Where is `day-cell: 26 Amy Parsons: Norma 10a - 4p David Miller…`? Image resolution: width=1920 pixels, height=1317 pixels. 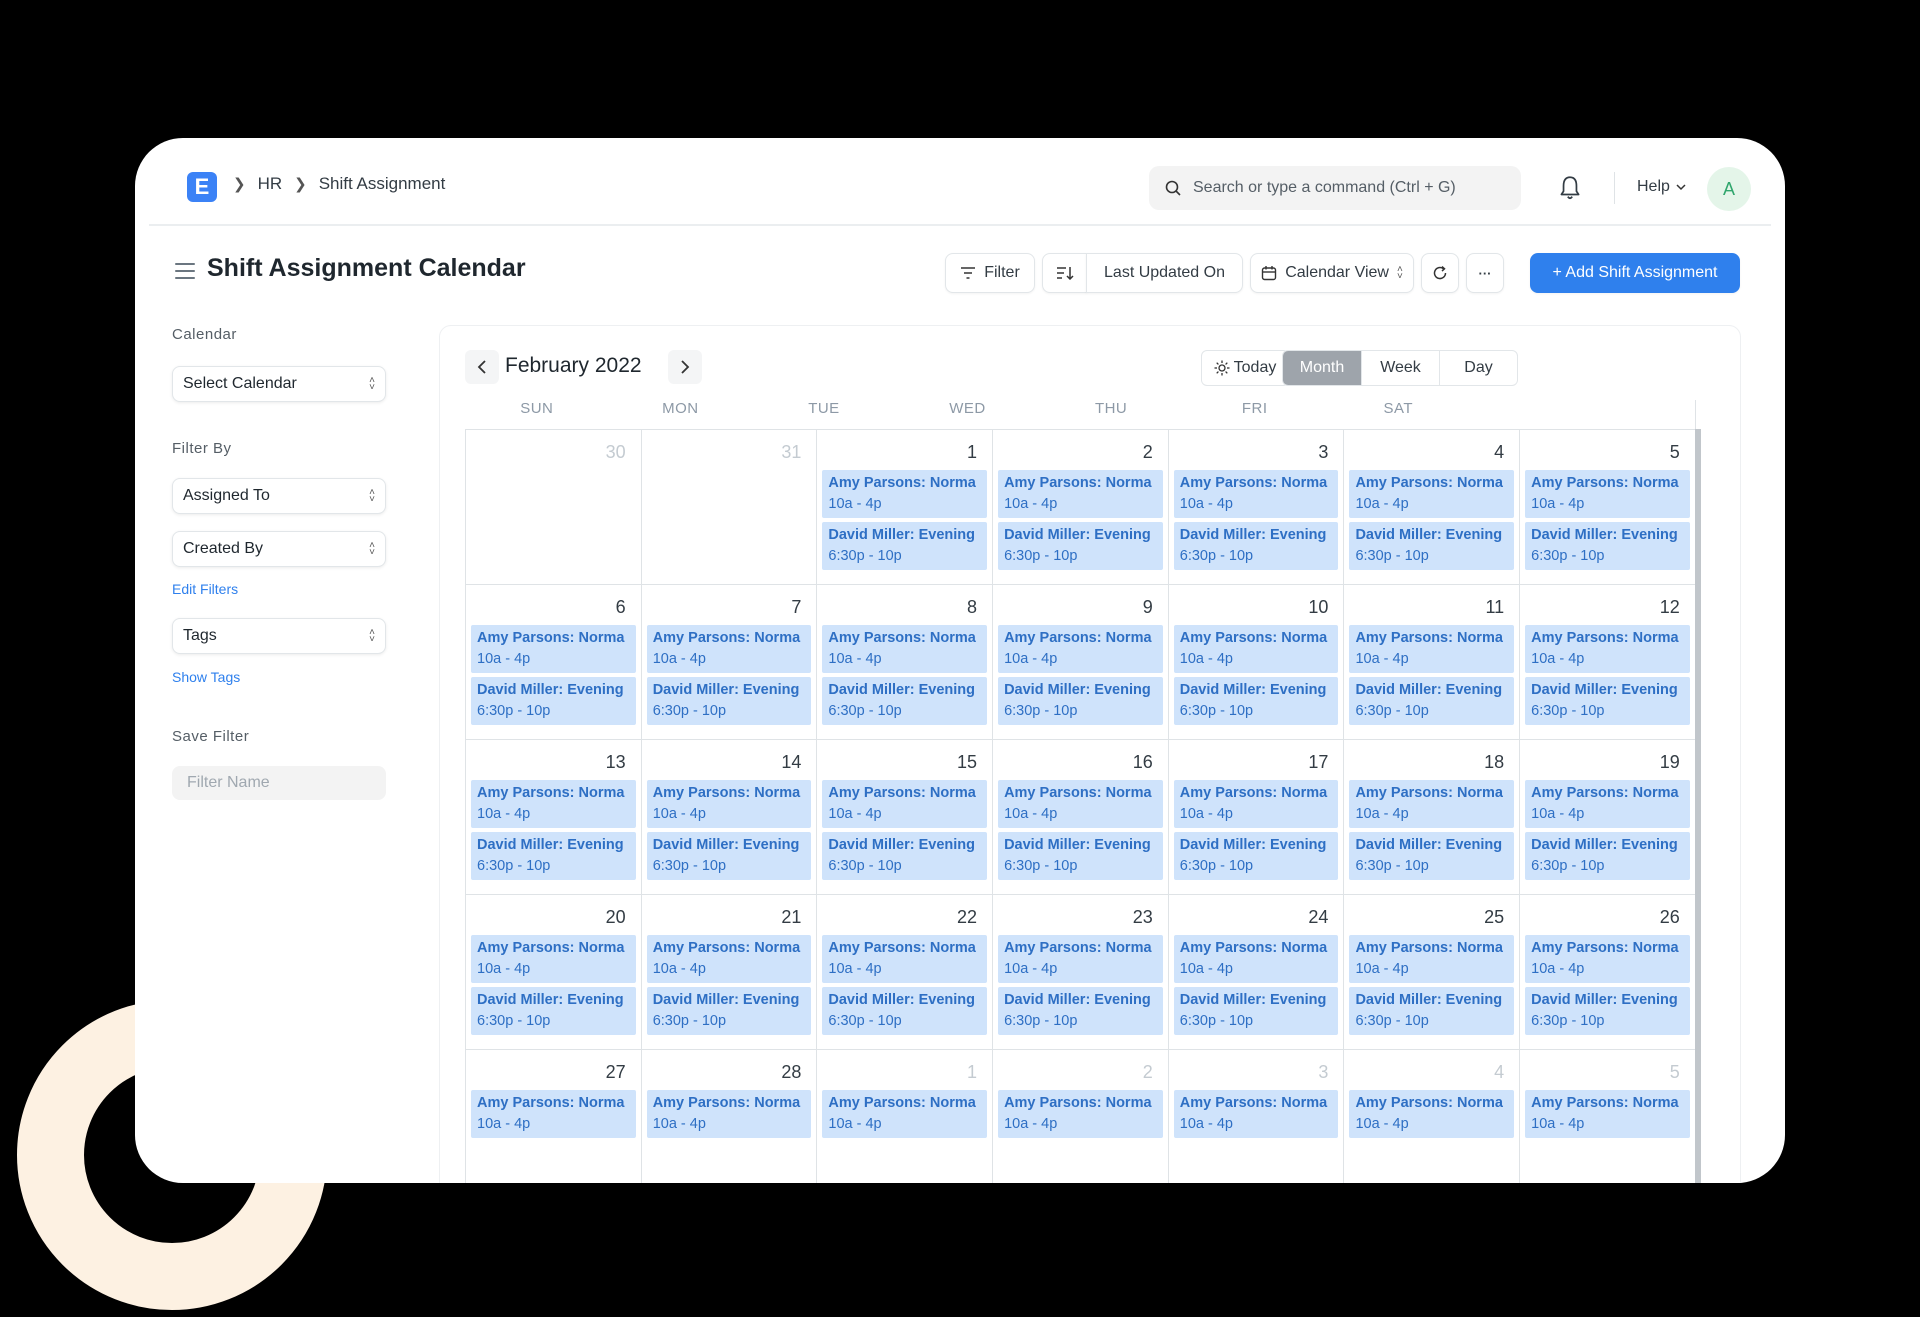
day-cell: 26 Amy Parsons: Norma 10a - 4p David Miller… is located at coordinates (1608, 972).